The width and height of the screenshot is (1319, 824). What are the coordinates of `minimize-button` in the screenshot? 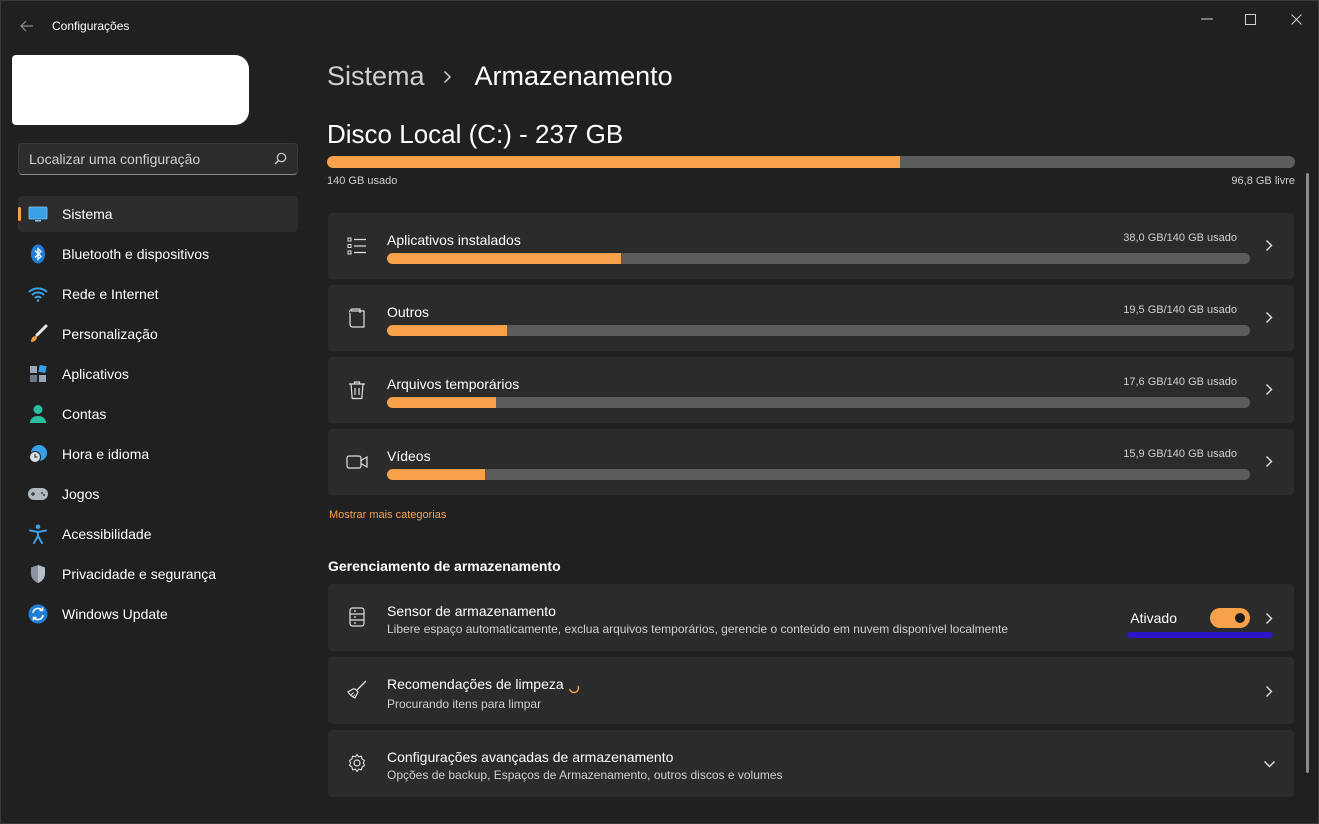 It's located at (1207, 19).